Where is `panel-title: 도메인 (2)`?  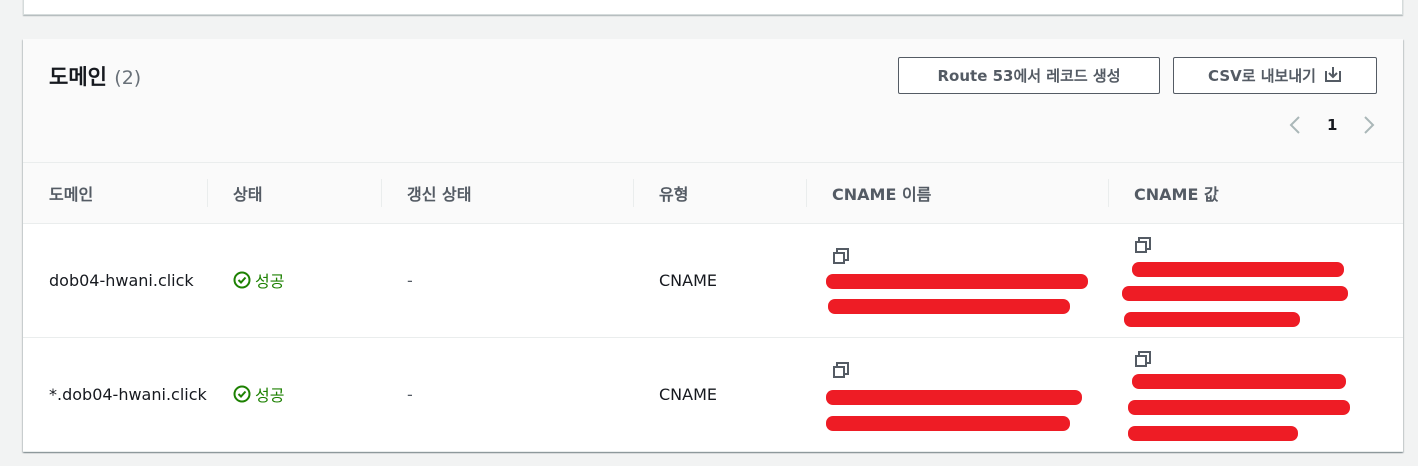 panel-title: 도메인 (2) is located at coordinates (95, 76).